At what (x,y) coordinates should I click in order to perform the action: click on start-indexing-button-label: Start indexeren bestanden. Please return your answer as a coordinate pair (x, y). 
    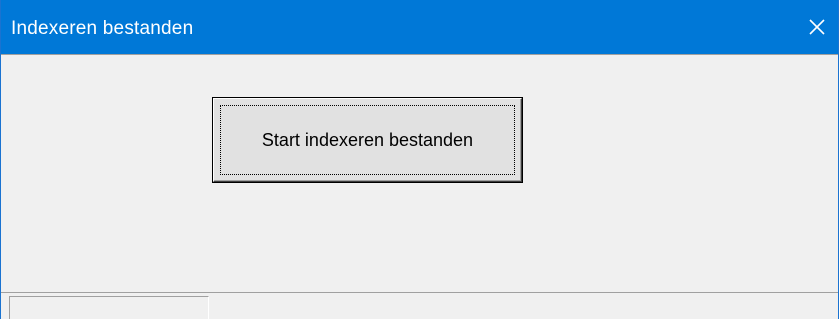
    Looking at the image, I should click on (367, 140).